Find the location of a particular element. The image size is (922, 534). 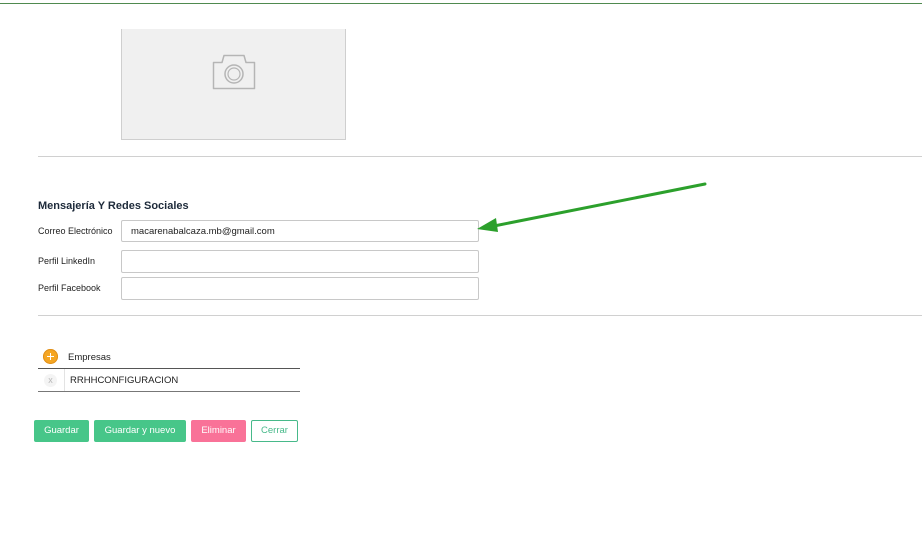

email-label: Correo Electrónico is located at coordinates (75, 231).